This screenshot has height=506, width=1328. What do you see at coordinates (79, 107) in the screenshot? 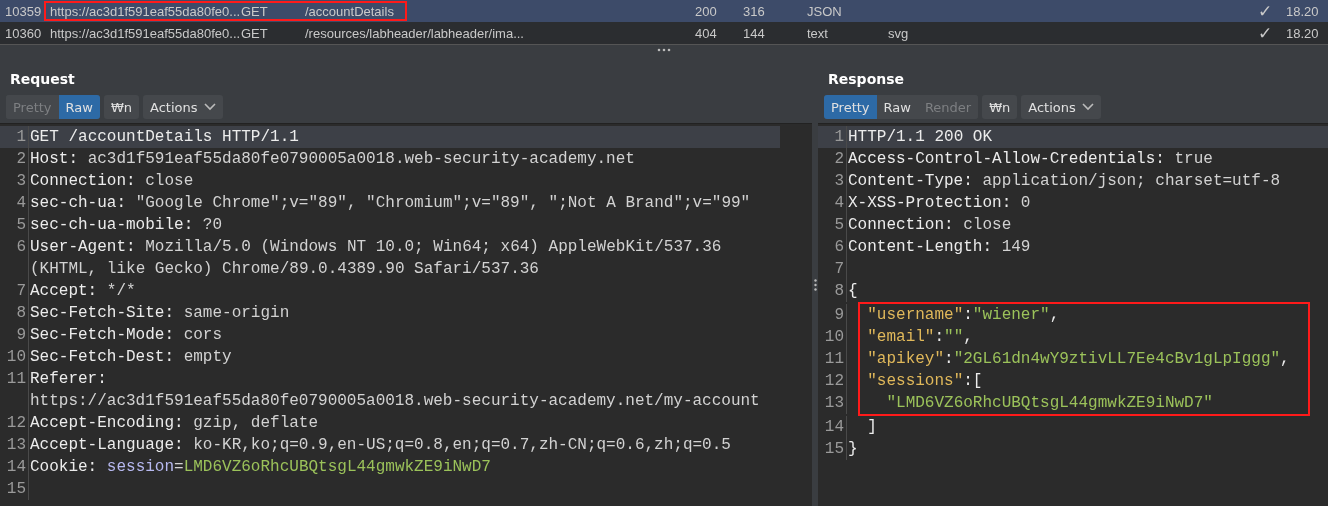
I see `view-tab: Raw` at bounding box center [79, 107].